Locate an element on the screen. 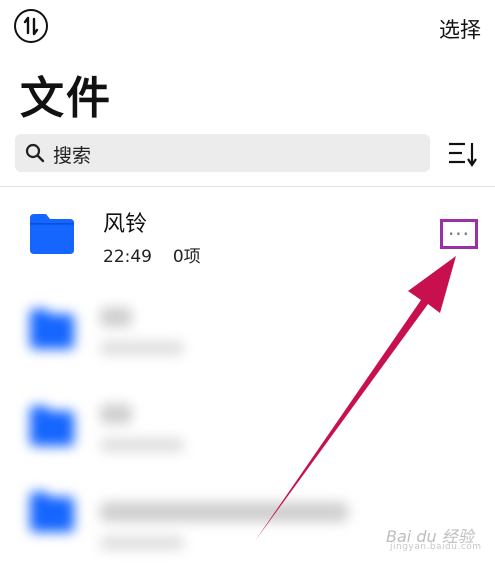  file-count: 0项 is located at coordinates (186, 257).